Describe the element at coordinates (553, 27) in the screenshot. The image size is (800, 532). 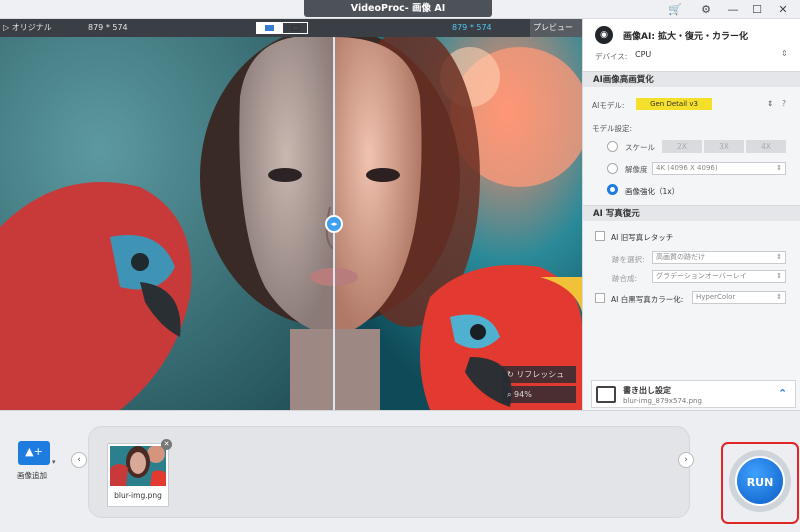
I see `preview-button-label: プレビュー` at that location.